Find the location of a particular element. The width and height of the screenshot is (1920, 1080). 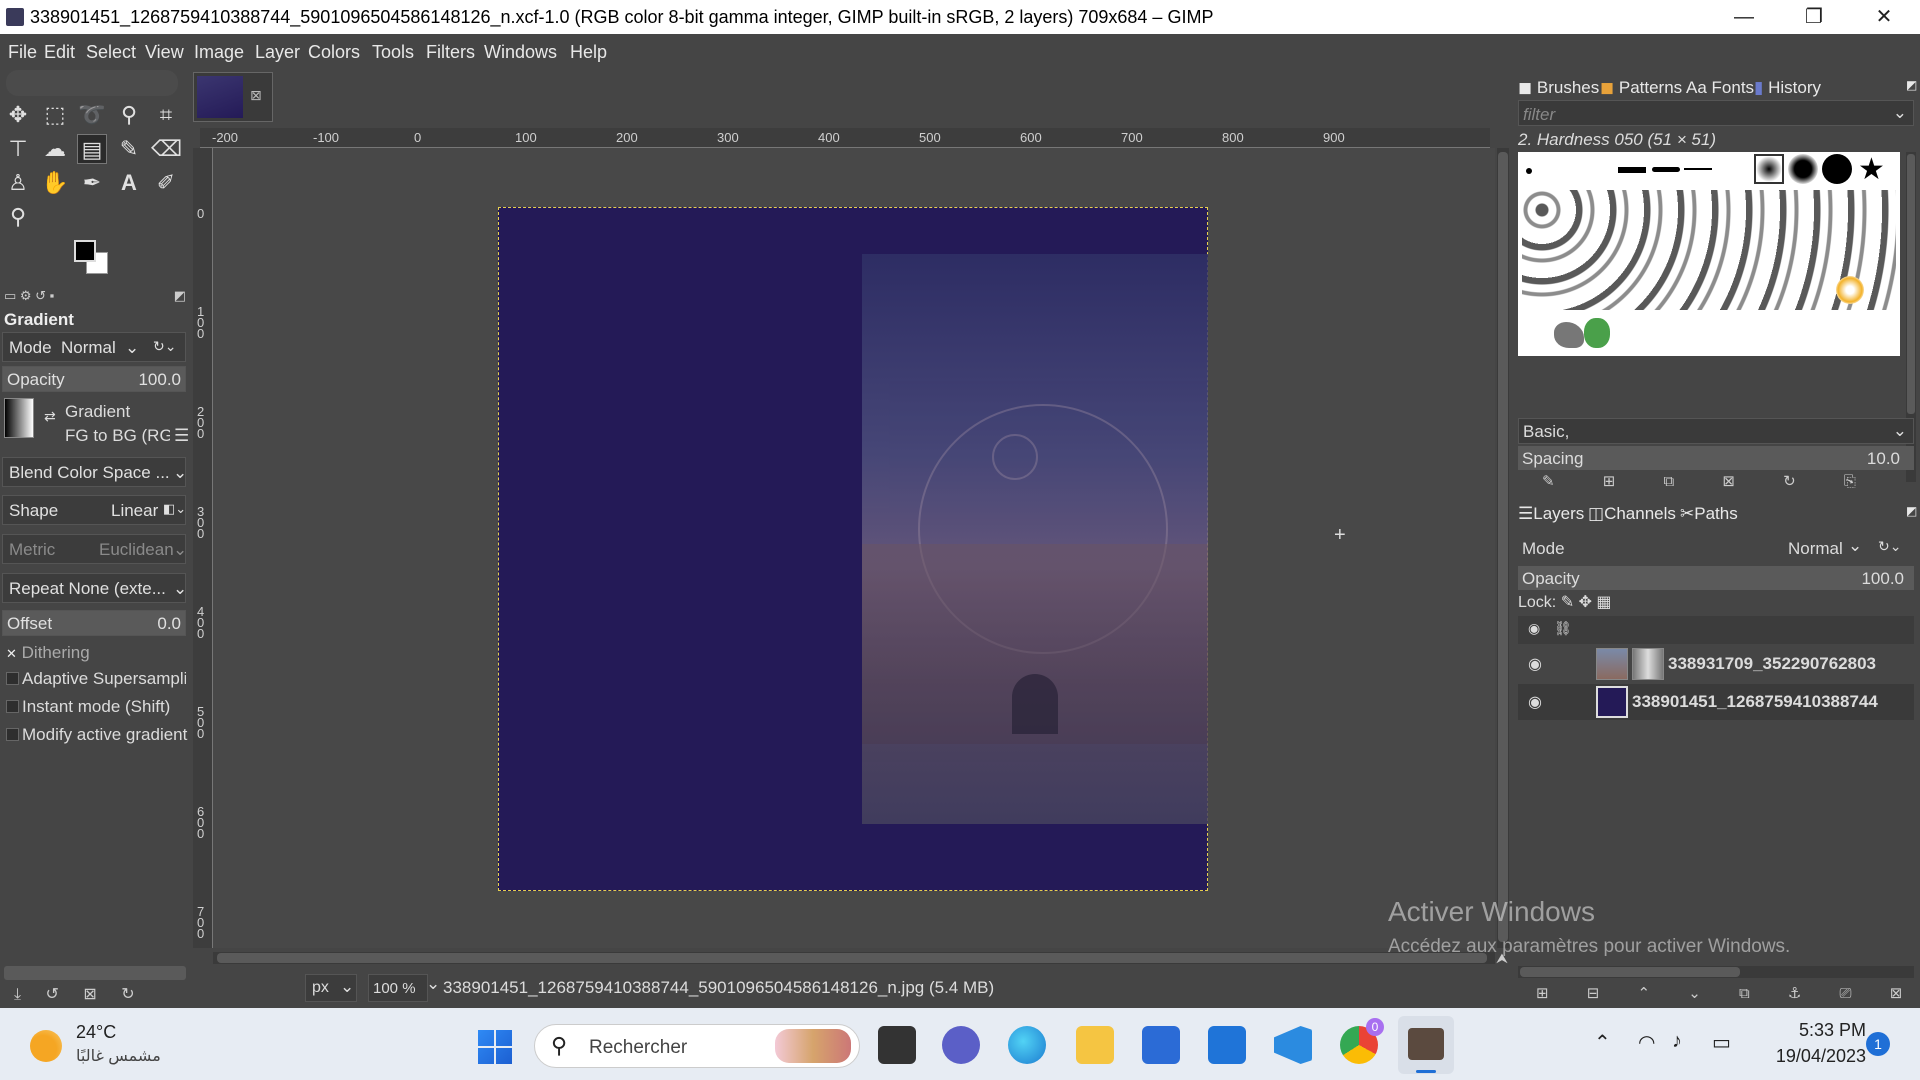

lower-layer-icon: ⌄ is located at coordinates (1694, 993).